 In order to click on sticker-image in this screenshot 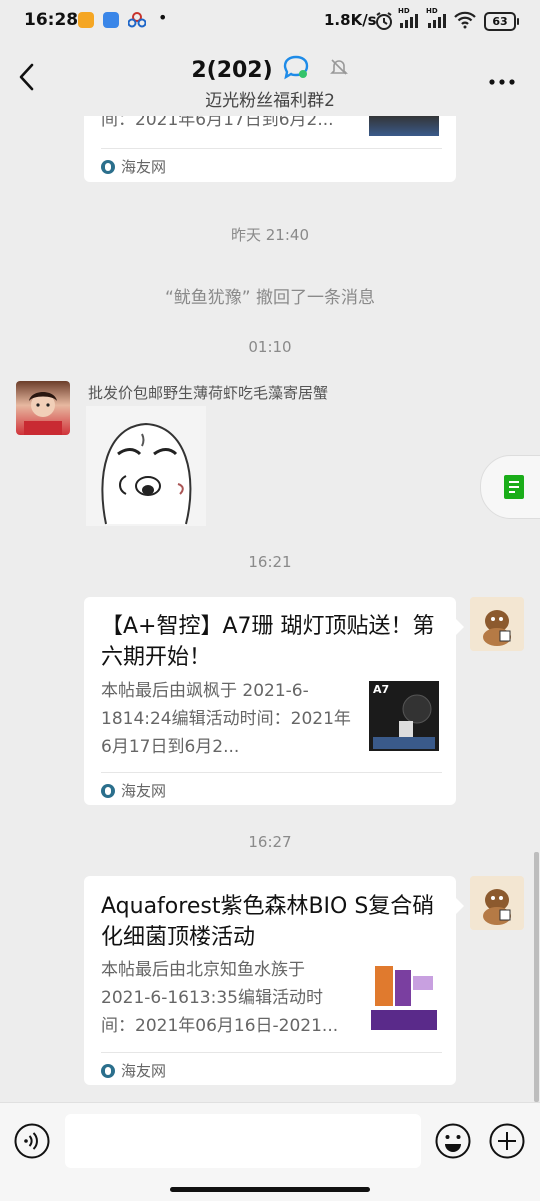, I will do `click(146, 466)`.